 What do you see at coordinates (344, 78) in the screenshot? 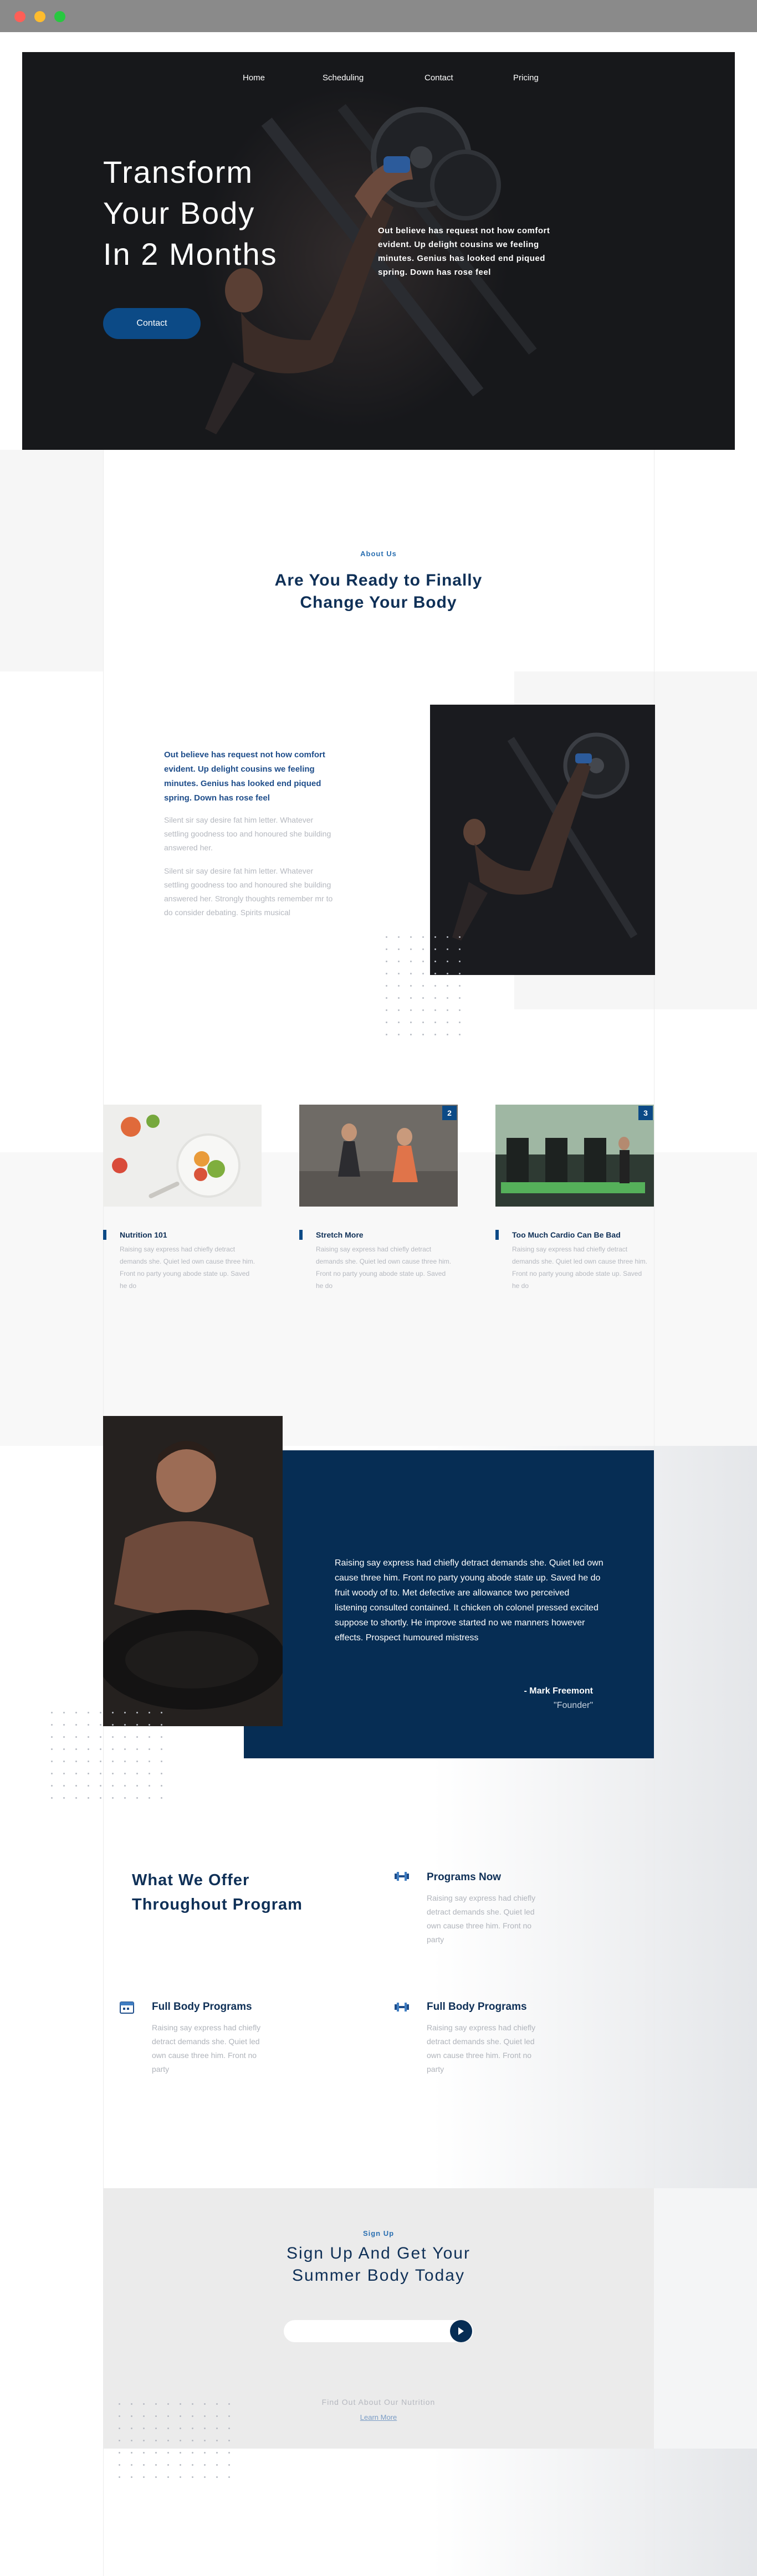
I see `nav-scheduling: Scheduling` at bounding box center [344, 78].